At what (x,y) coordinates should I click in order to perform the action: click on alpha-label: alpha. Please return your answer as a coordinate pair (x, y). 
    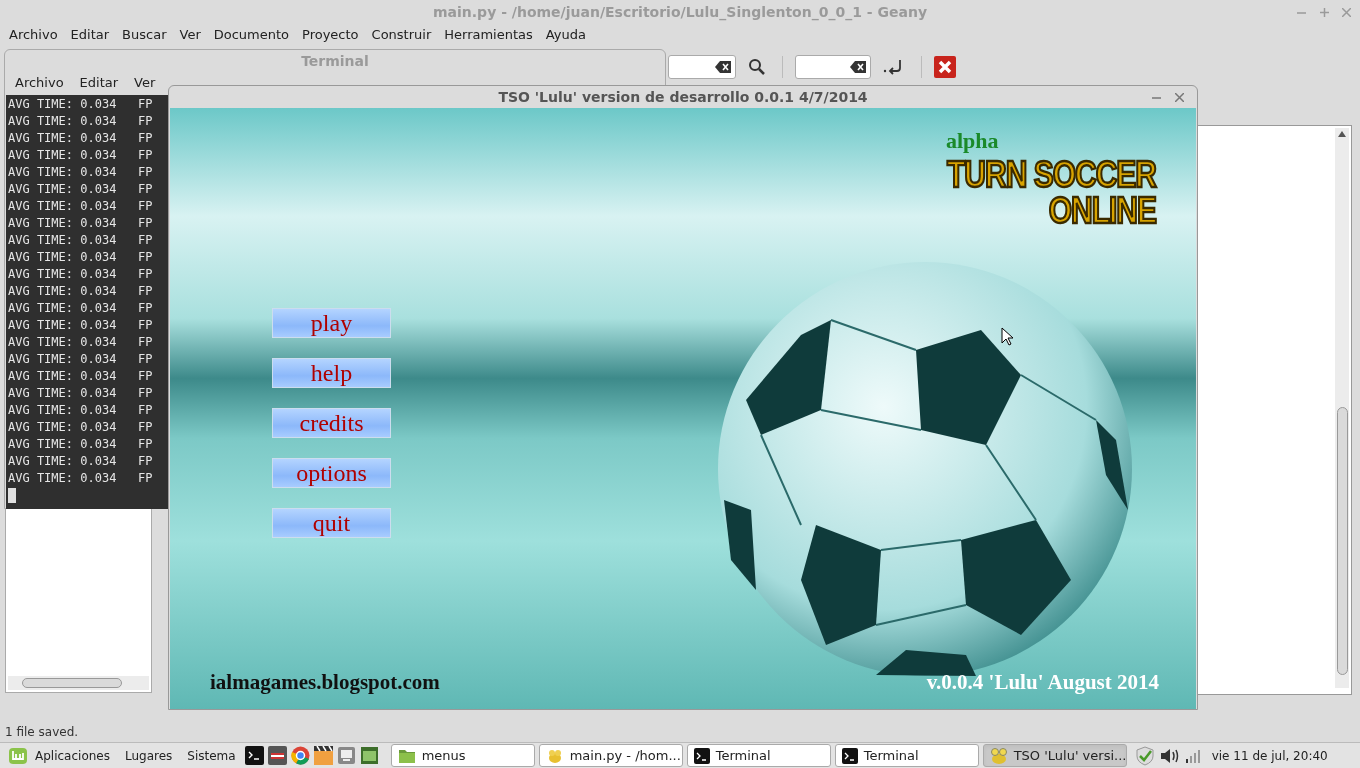
    Looking at the image, I should click on (972, 141).